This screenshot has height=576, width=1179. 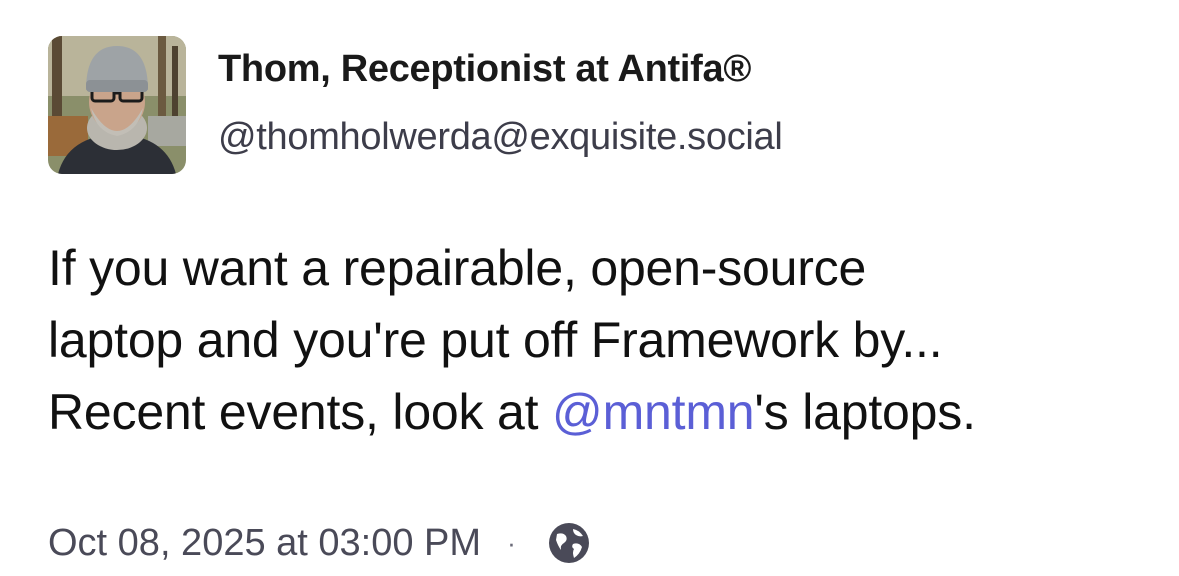 I want to click on mention-link: @mntmn, so click(x=653, y=412).